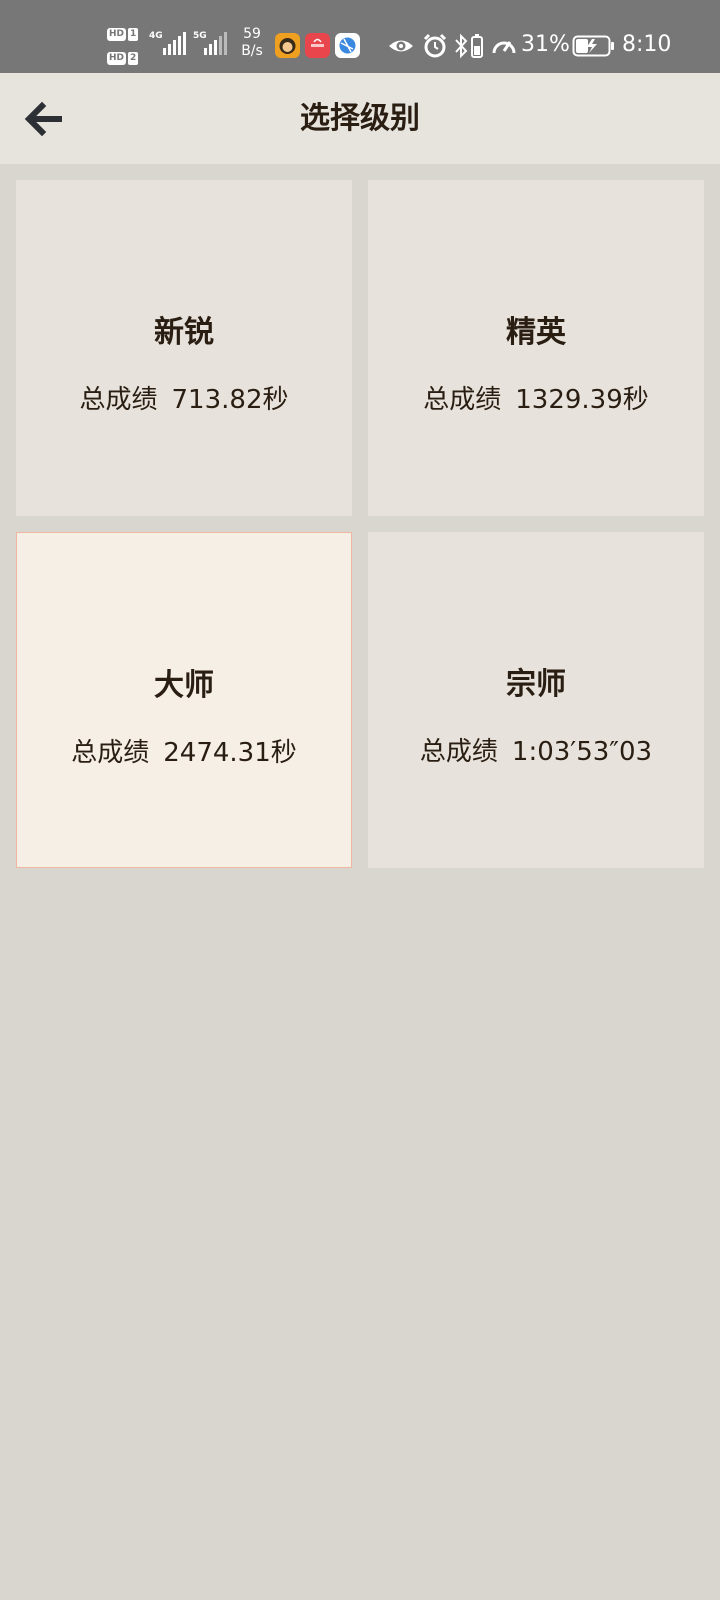 This screenshot has height=1600, width=720. I want to click on level-card-elite: 精英 总成绩 1329.39秒, so click(536, 348).